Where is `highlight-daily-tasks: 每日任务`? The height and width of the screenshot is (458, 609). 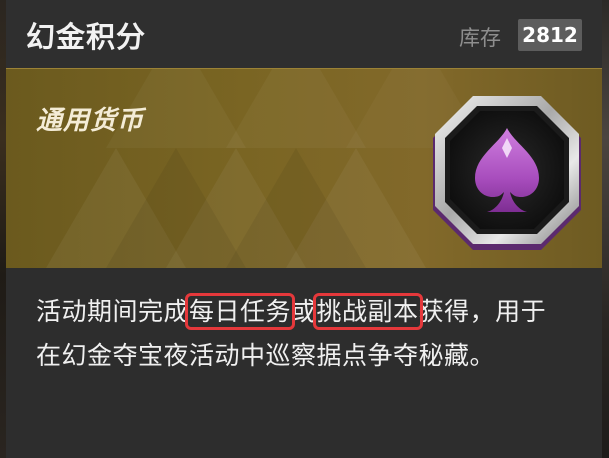
highlight-daily-tasks: 每日任务 is located at coordinates (240, 311).